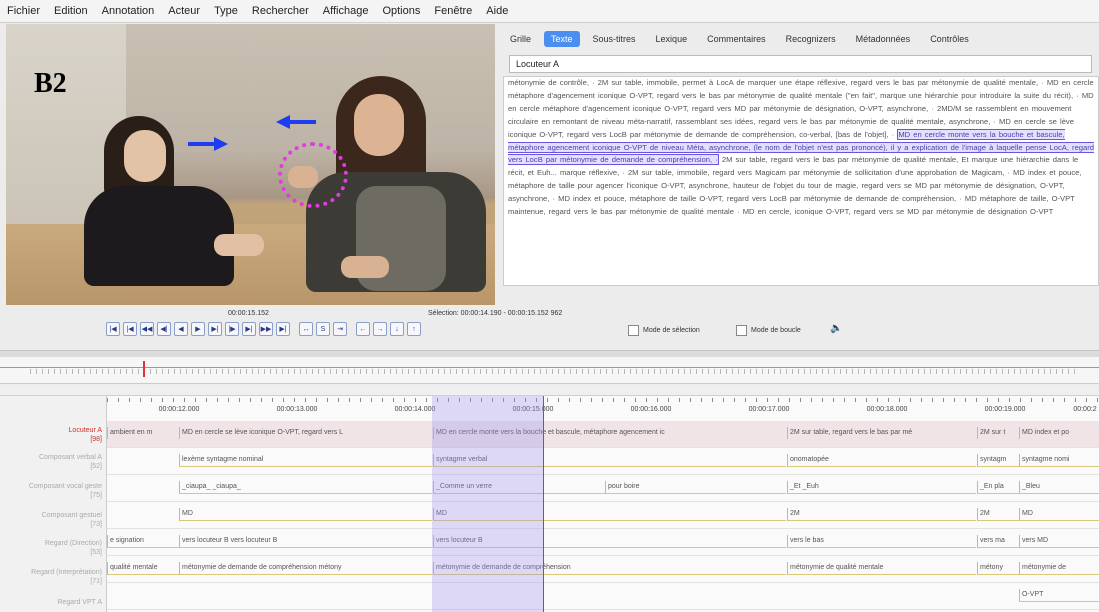 The width and height of the screenshot is (1099, 612). What do you see at coordinates (215, 329) in the screenshot?
I see `step-forward-pixel-button: ▶|` at bounding box center [215, 329].